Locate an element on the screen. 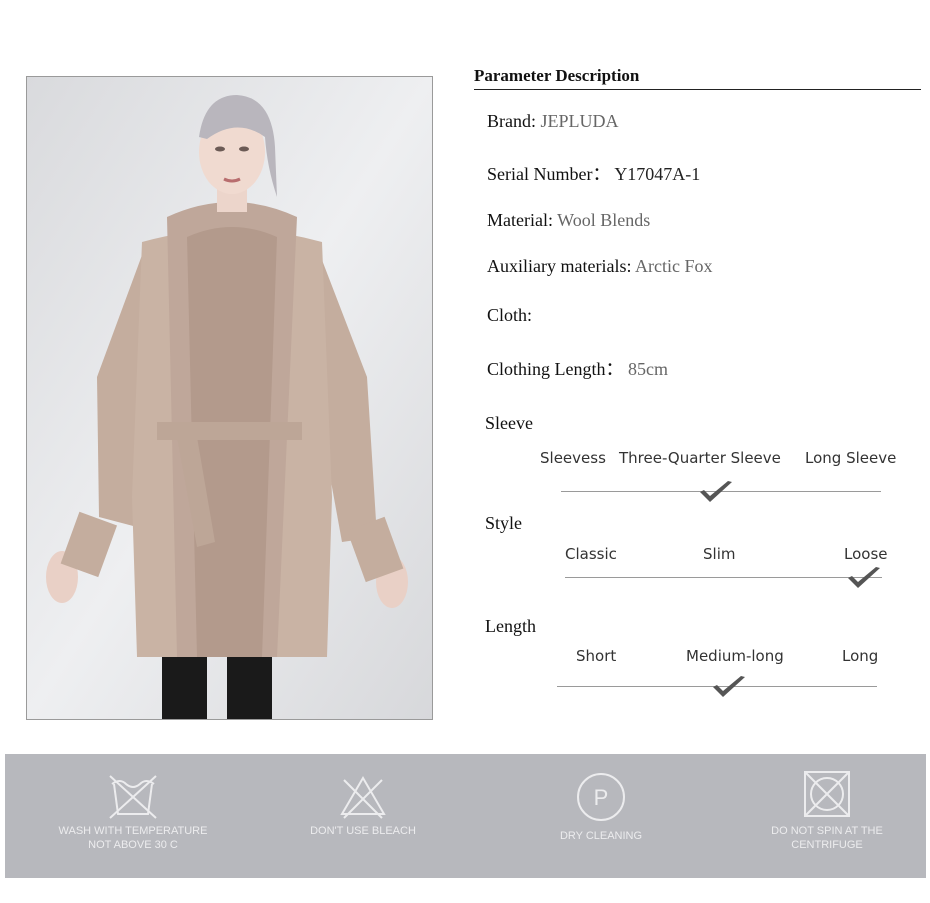  param-brand-value: JEPLUDA is located at coordinates (579, 121).